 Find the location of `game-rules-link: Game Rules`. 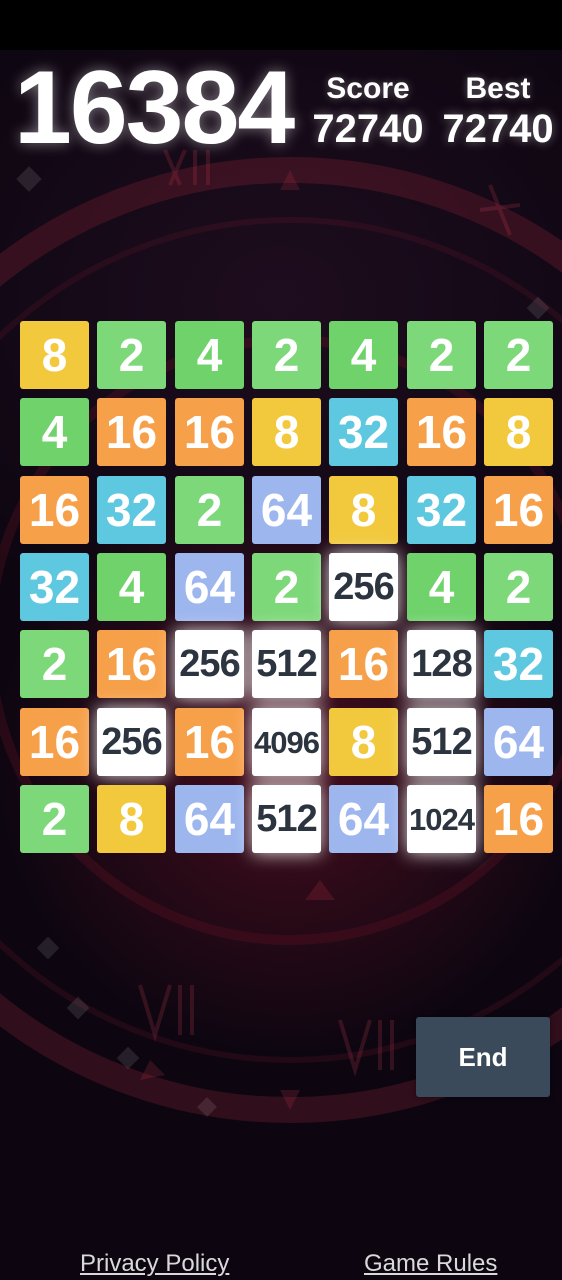

game-rules-link: Game Rules is located at coordinates (430, 1264).